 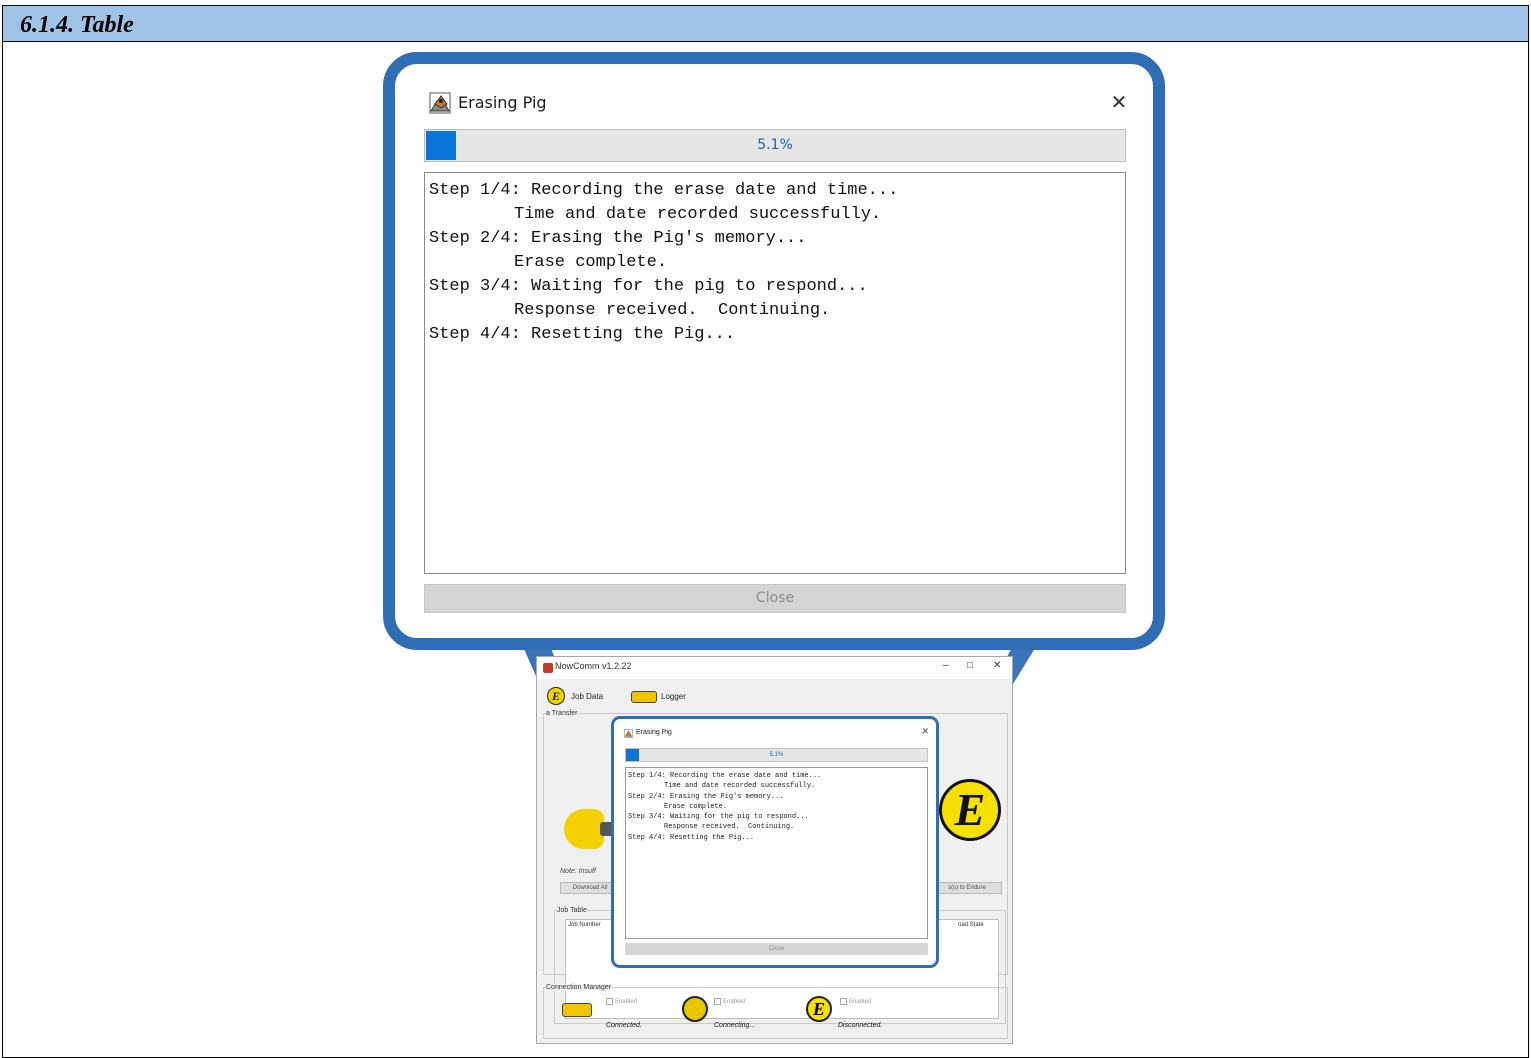 I want to click on app-tabs: E Job Data Manager Logger, so click(x=776, y=706).